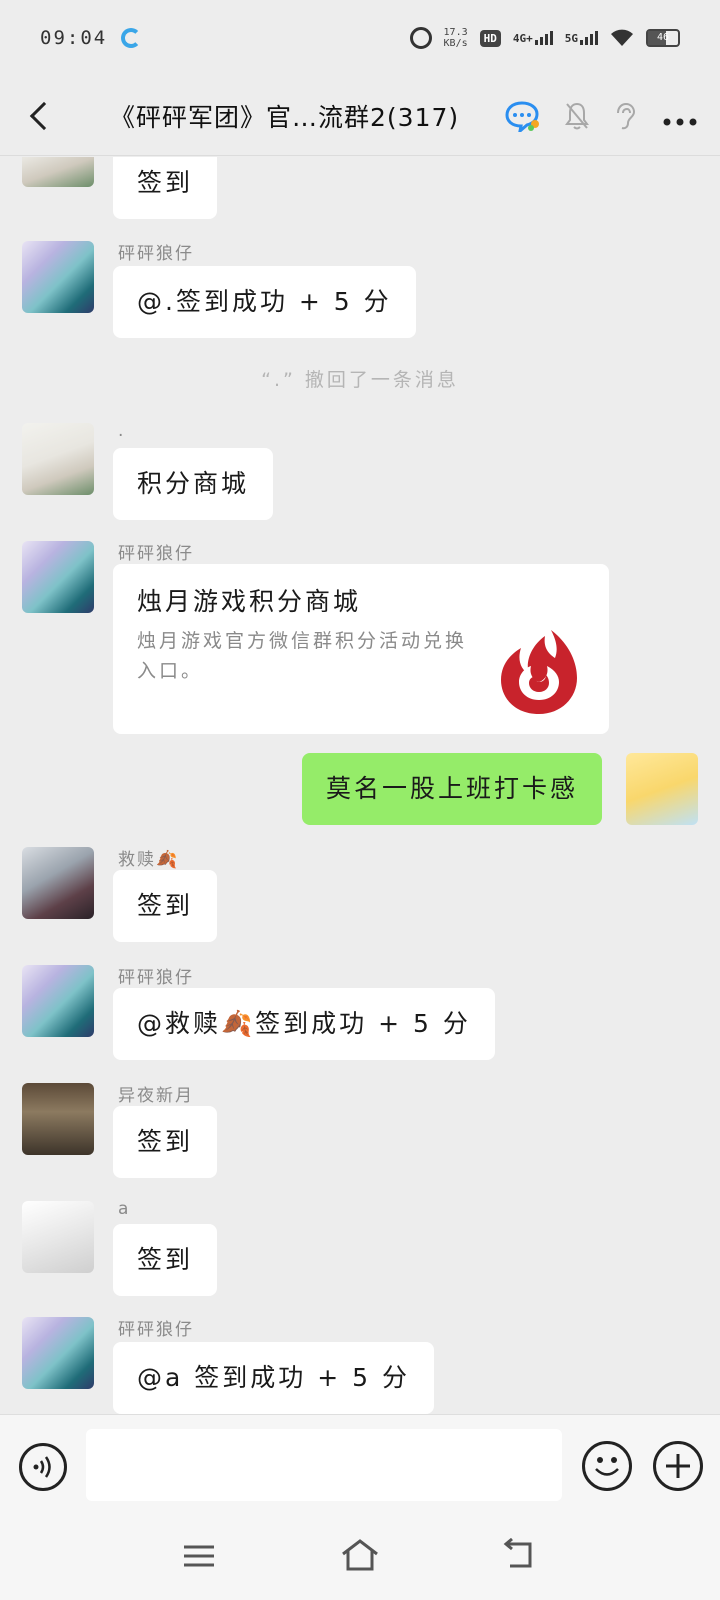 The width and height of the screenshot is (720, 1600). I want to click on clock: 09:04, so click(74, 38).